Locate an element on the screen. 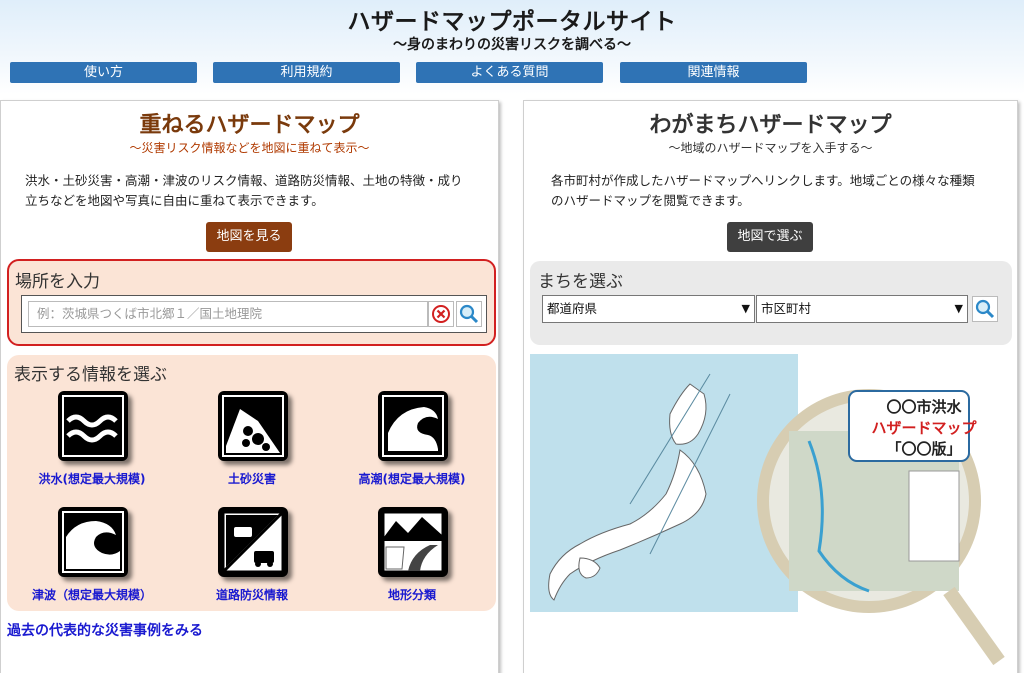  flood-item: 洪水(想定最大規模) is located at coordinates (92, 446).